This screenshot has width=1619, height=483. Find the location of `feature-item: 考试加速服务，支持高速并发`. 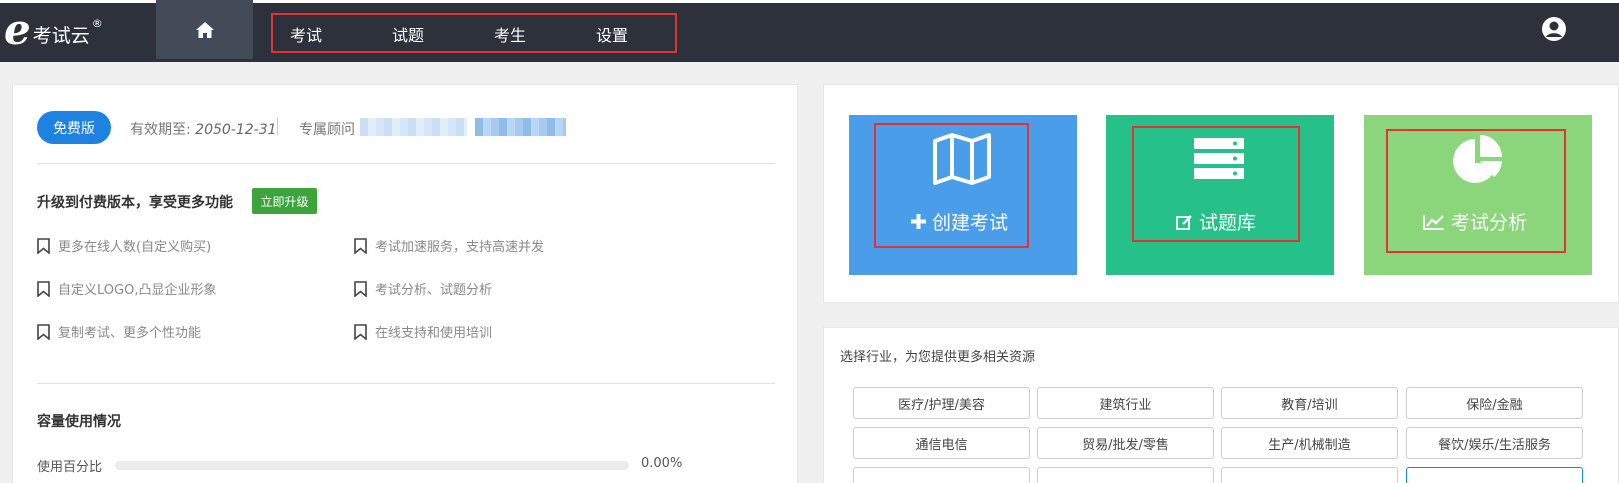

feature-item: 考试加速服务，支持高速并发 is located at coordinates (449, 245).